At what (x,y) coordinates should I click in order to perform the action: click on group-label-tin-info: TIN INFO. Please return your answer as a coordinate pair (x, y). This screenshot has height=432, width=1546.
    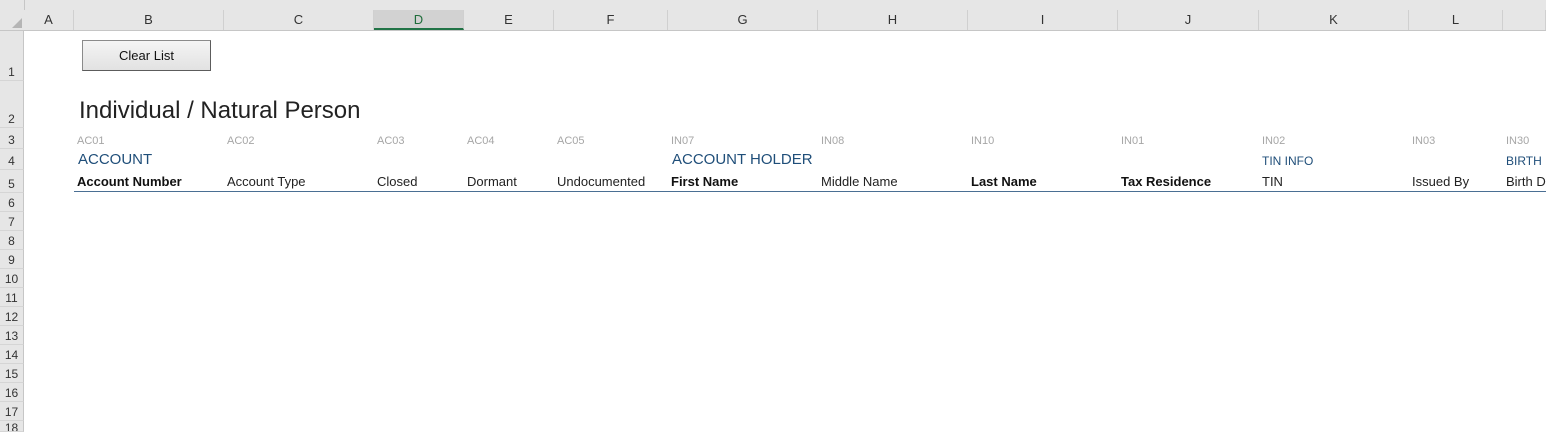
    Looking at the image, I should click on (1288, 161).